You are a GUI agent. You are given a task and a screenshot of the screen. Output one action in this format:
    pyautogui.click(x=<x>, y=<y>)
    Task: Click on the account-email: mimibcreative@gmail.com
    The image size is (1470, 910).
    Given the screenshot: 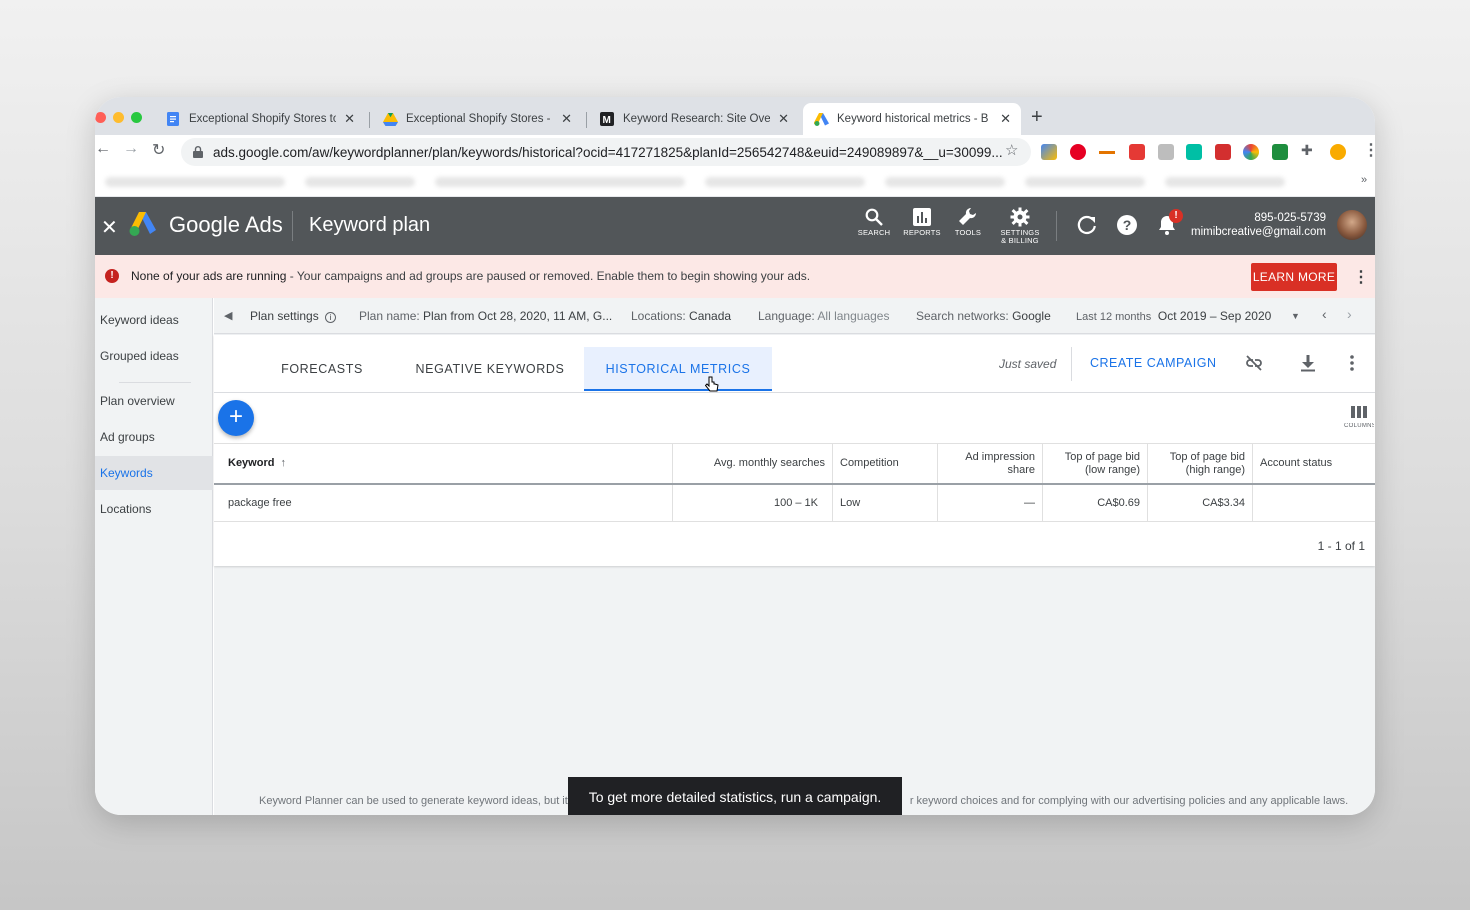 What is the action you would take?
    pyautogui.click(x=1258, y=232)
    